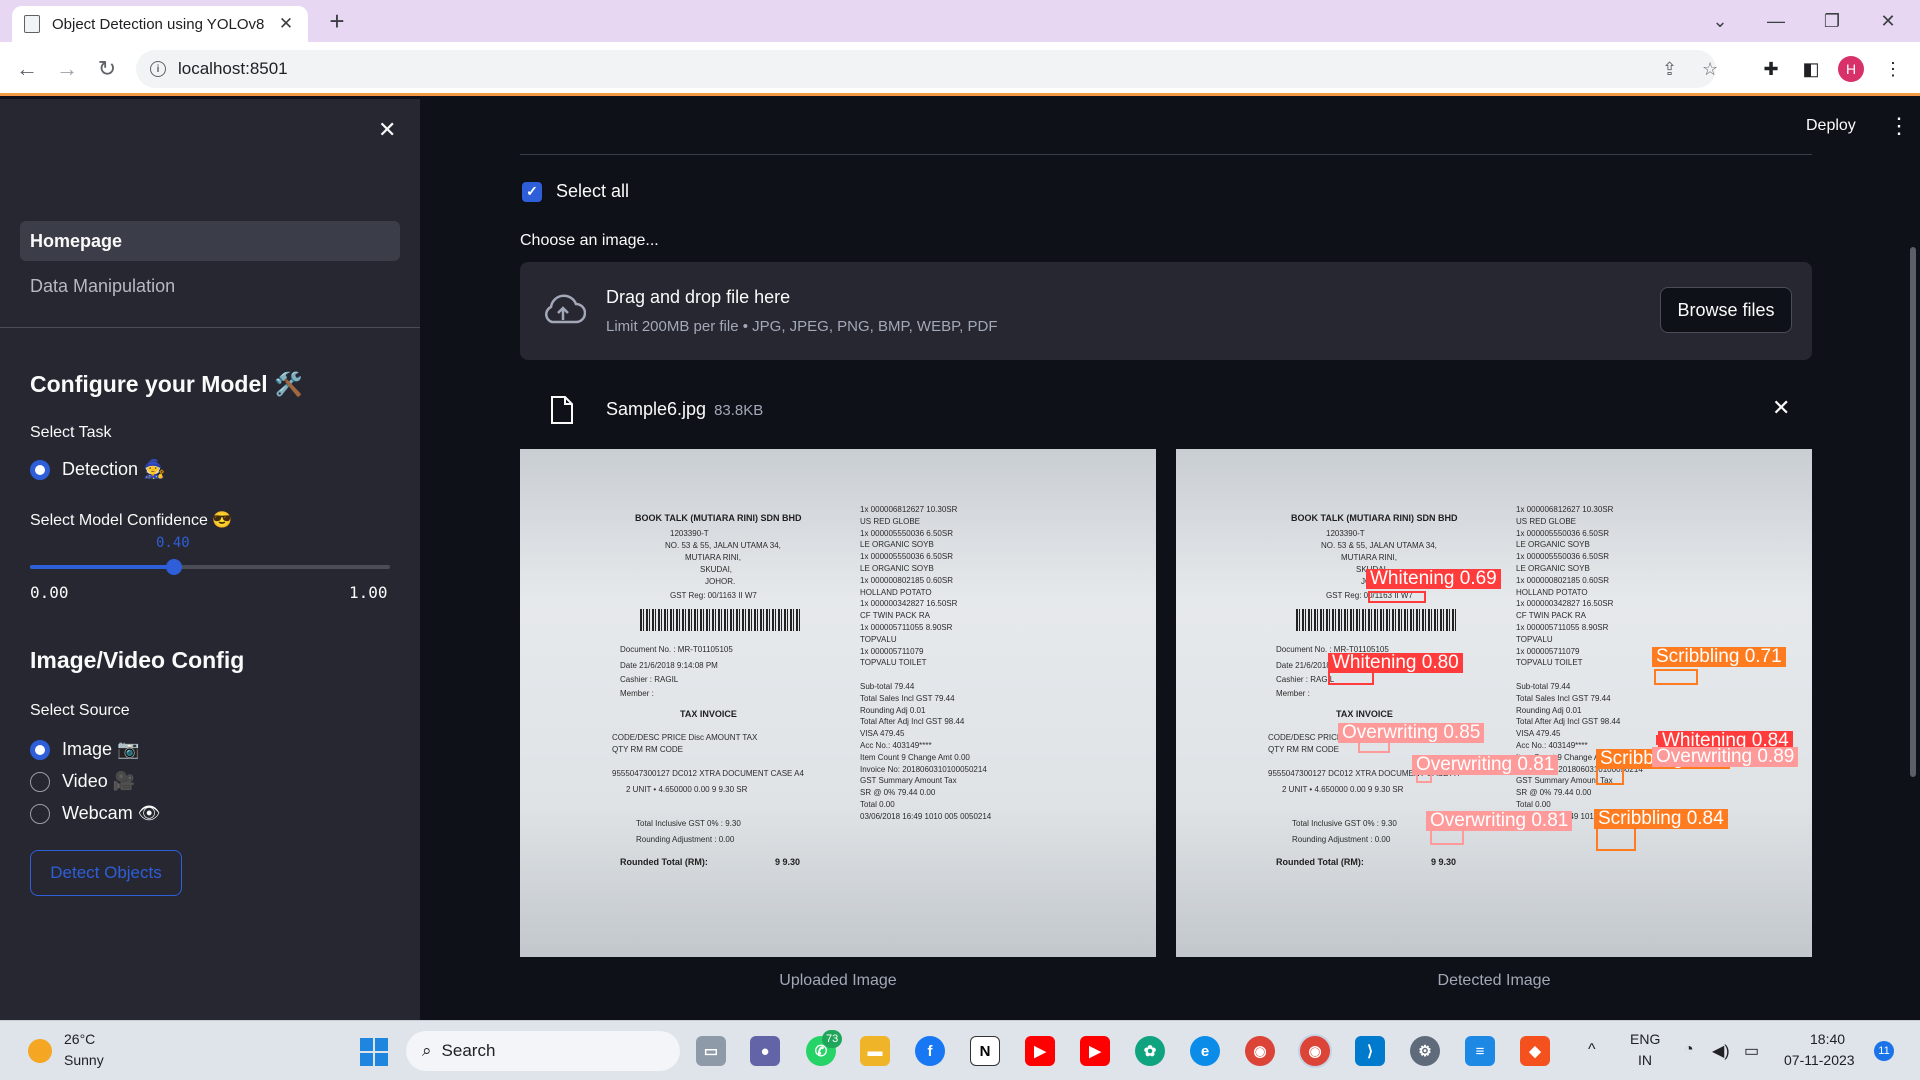 Image resolution: width=1920 pixels, height=1080 pixels. What do you see at coordinates (1720, 21) in the screenshot?
I see `tab-search-icon: ⌄` at bounding box center [1720, 21].